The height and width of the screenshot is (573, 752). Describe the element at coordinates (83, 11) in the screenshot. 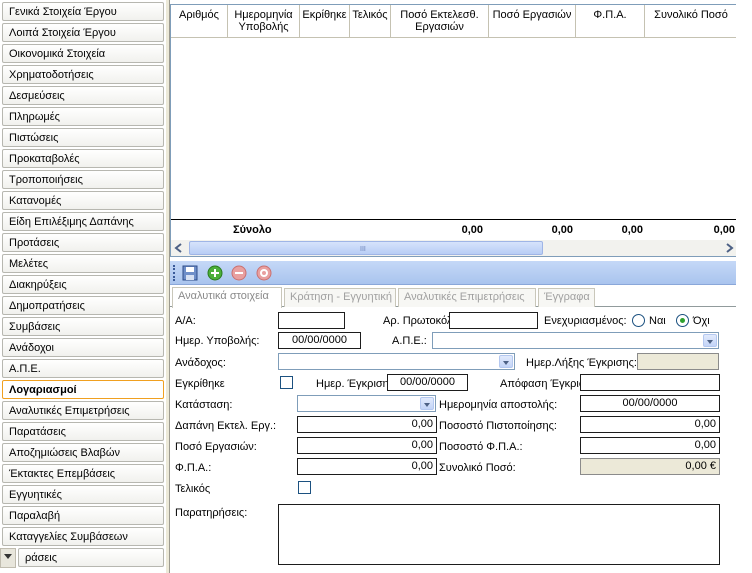

I see `sidebar-item: Γενικά Στοιχεία Έργου` at that location.